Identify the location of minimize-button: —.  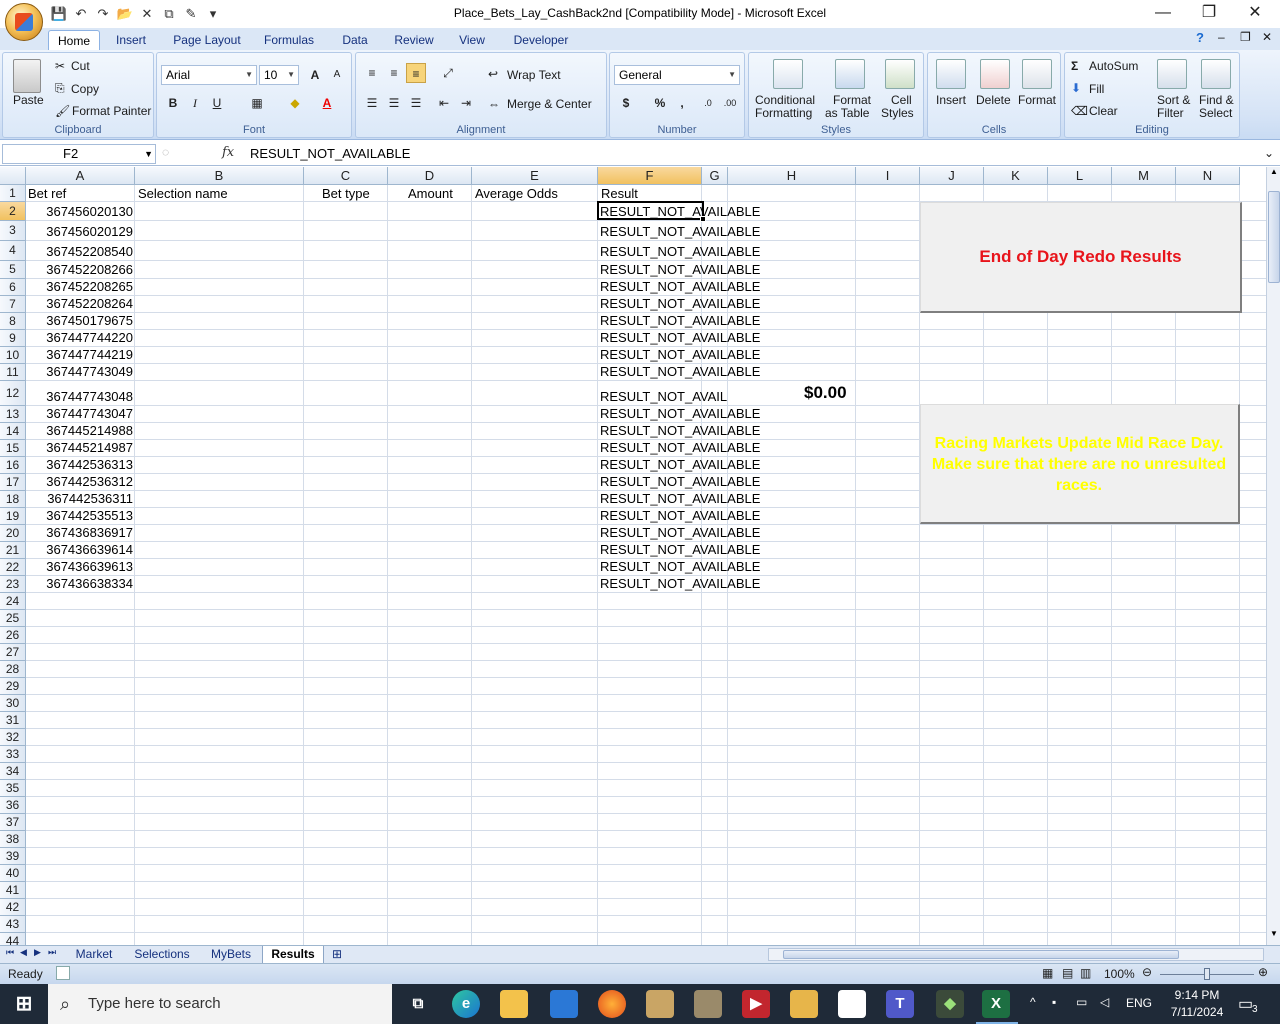
(1163, 14).